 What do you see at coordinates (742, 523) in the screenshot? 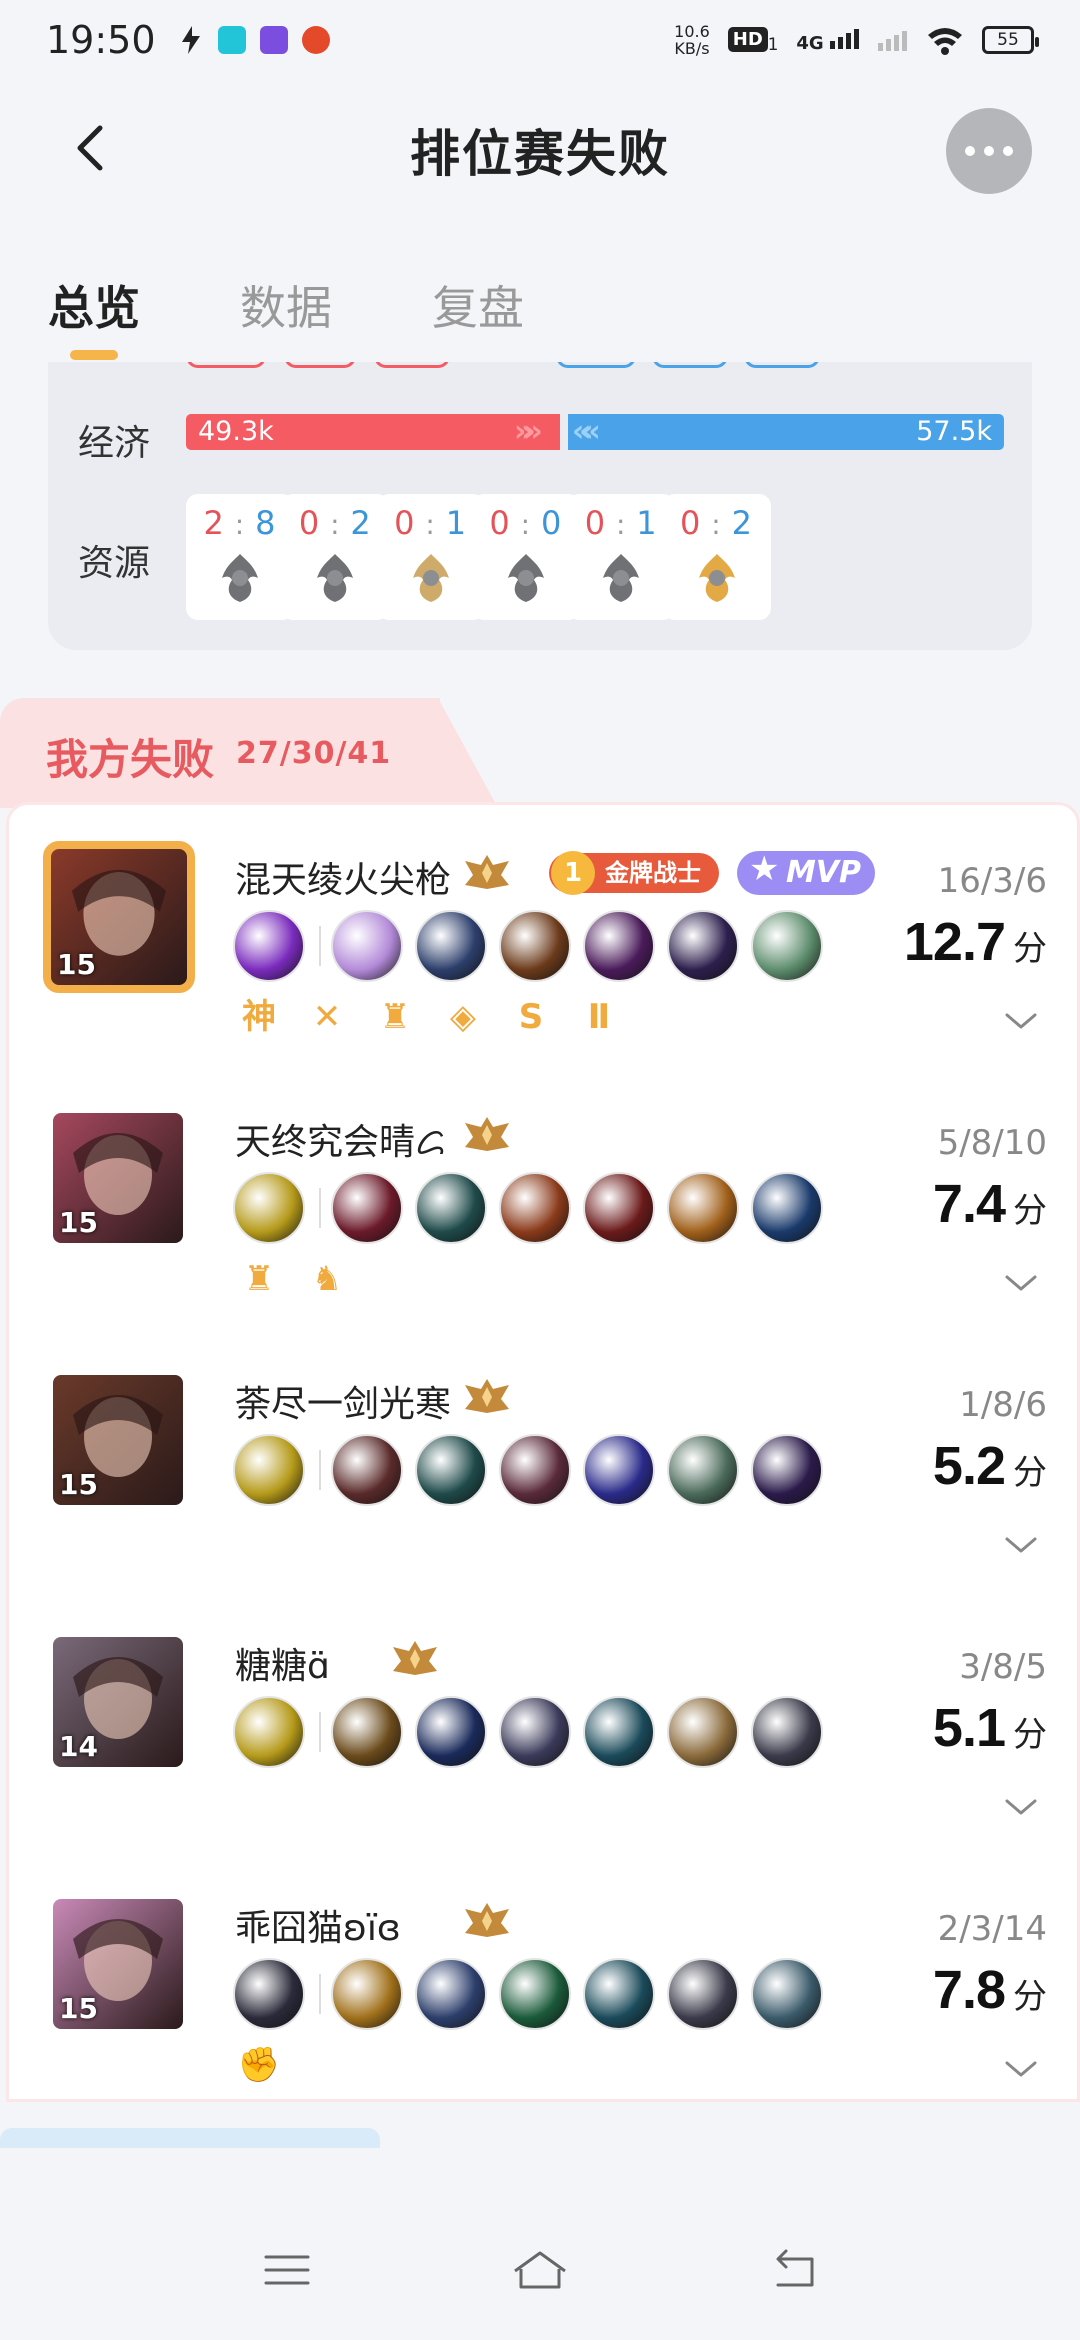
I see `resource-blue-count: 2` at bounding box center [742, 523].